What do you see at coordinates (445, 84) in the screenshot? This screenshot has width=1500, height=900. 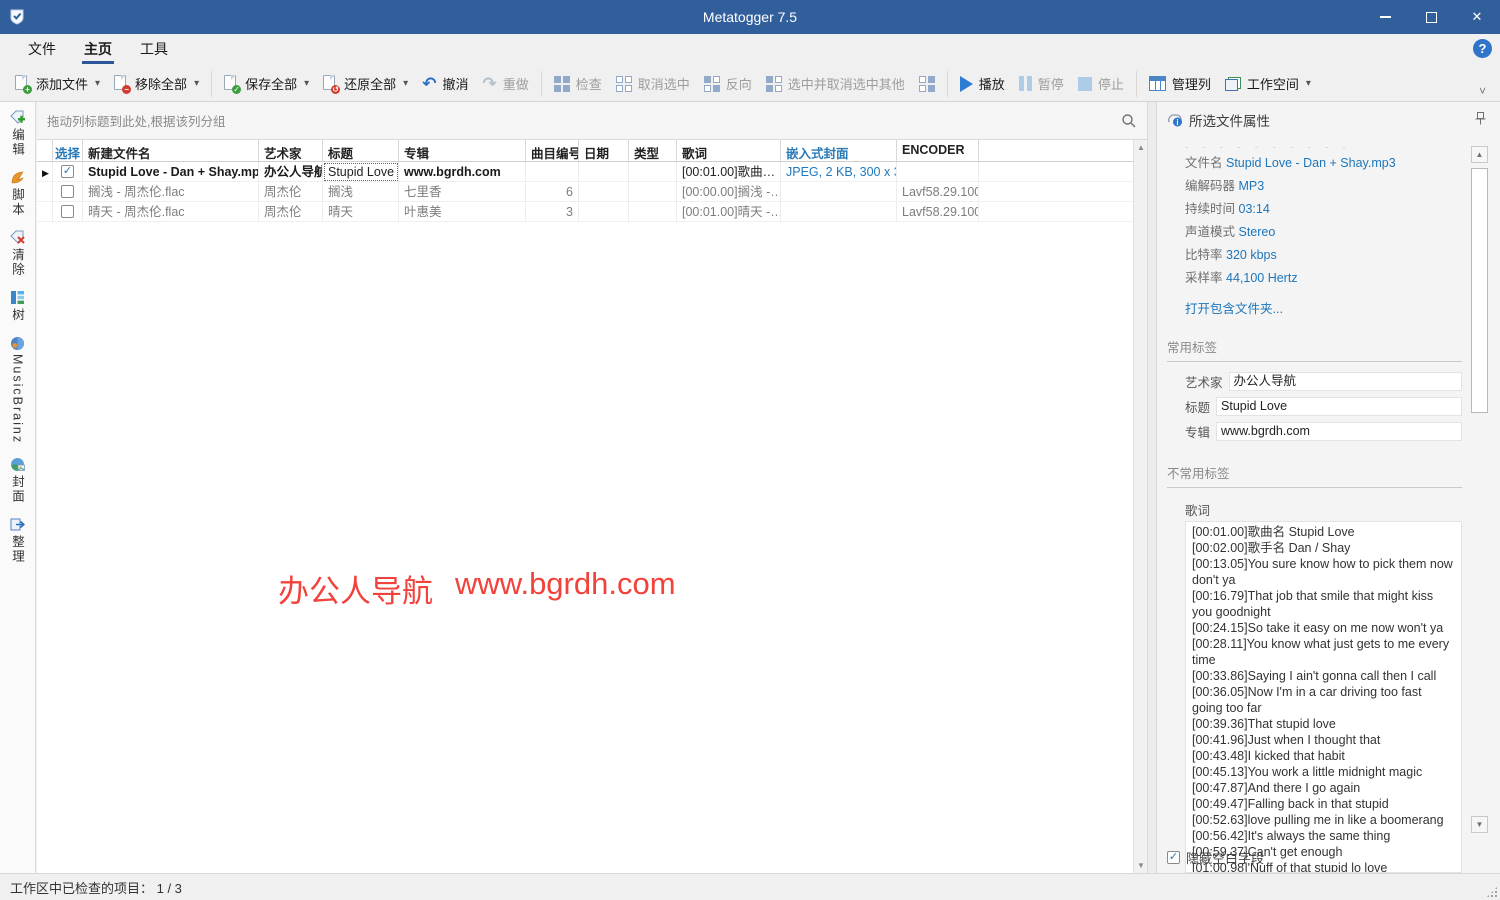 I see `undo-button: ↶ 撤消` at bounding box center [445, 84].